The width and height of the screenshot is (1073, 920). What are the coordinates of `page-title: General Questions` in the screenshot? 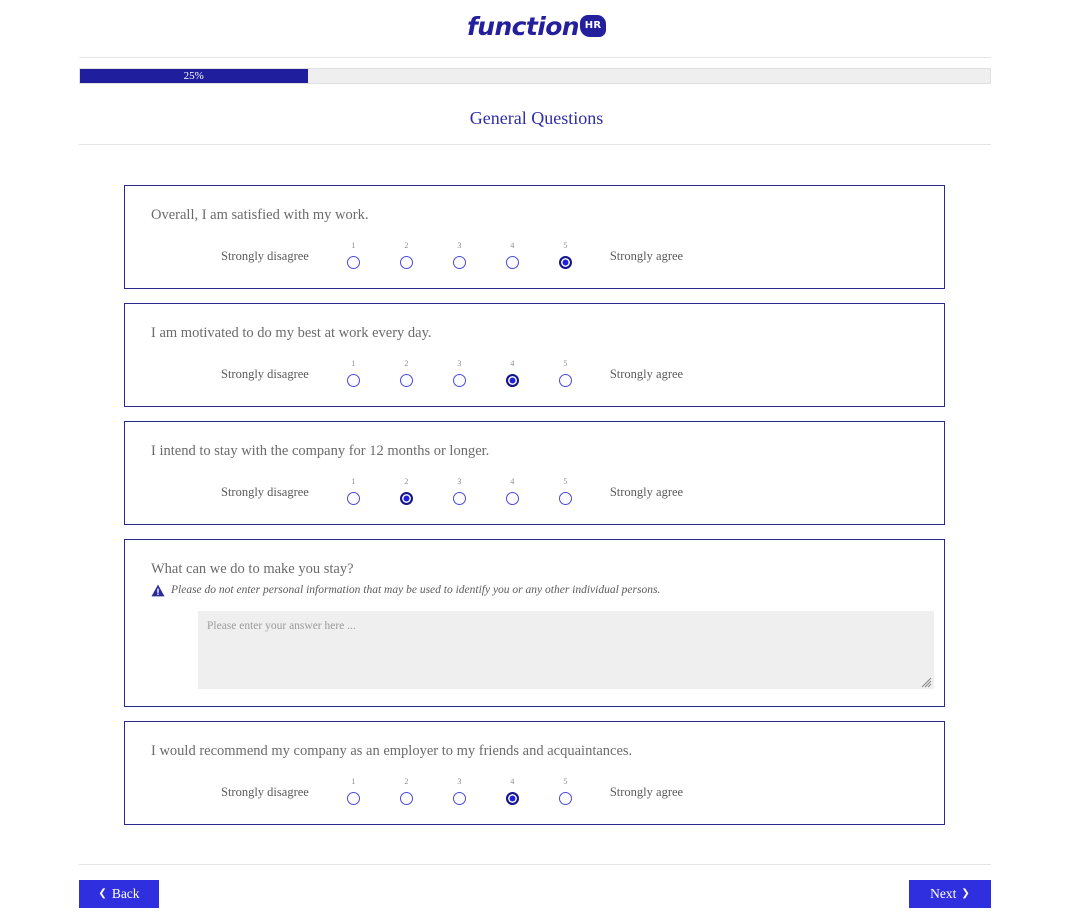 It's located at (536, 118).